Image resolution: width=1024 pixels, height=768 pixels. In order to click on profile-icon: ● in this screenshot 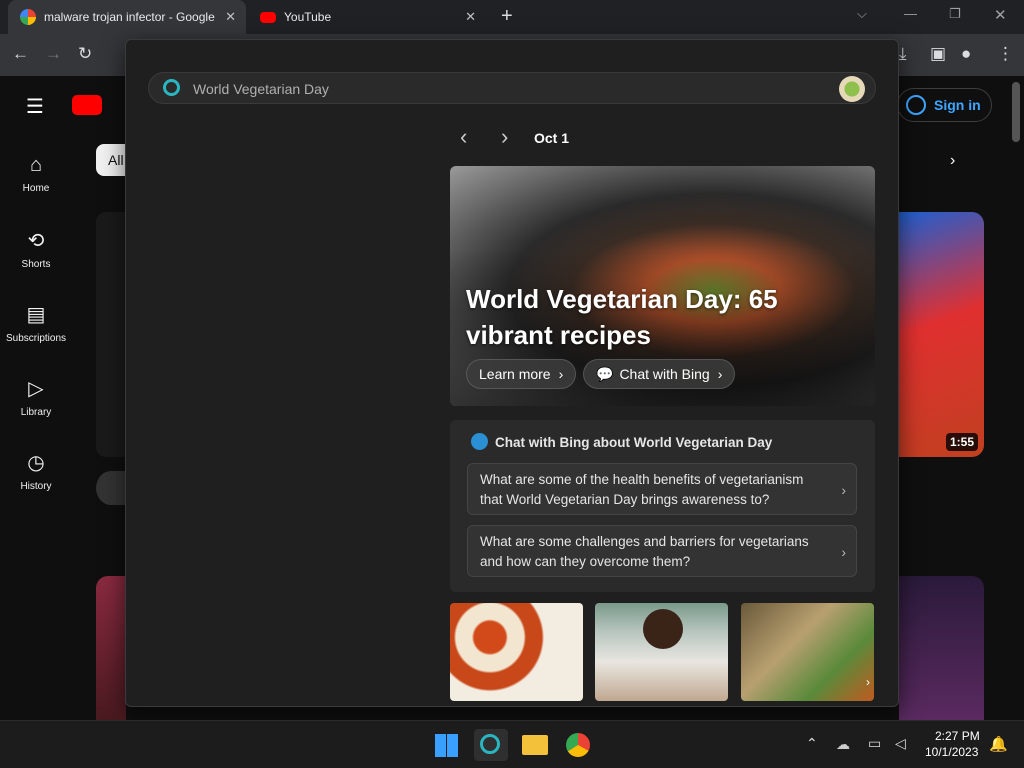, I will do `click(966, 54)`.